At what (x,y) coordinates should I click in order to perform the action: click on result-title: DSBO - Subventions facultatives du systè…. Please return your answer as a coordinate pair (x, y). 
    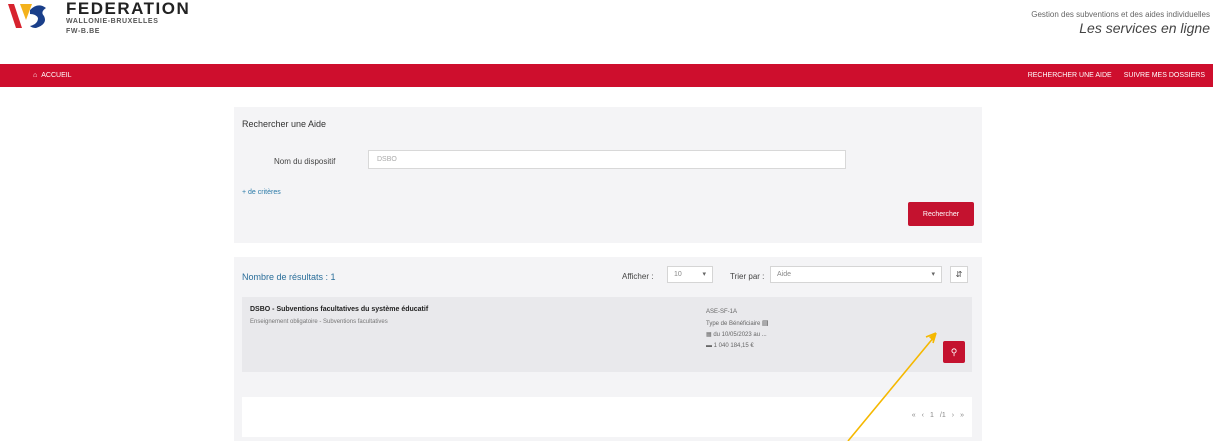
    Looking at the image, I should click on (339, 309).